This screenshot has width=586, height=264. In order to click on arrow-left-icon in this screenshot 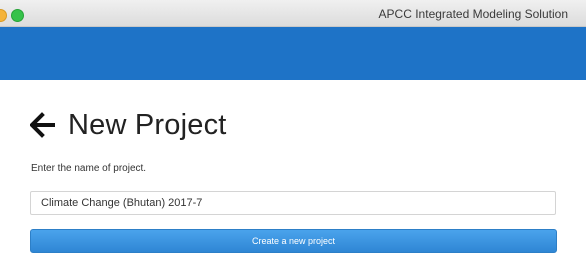, I will do `click(43, 125)`.